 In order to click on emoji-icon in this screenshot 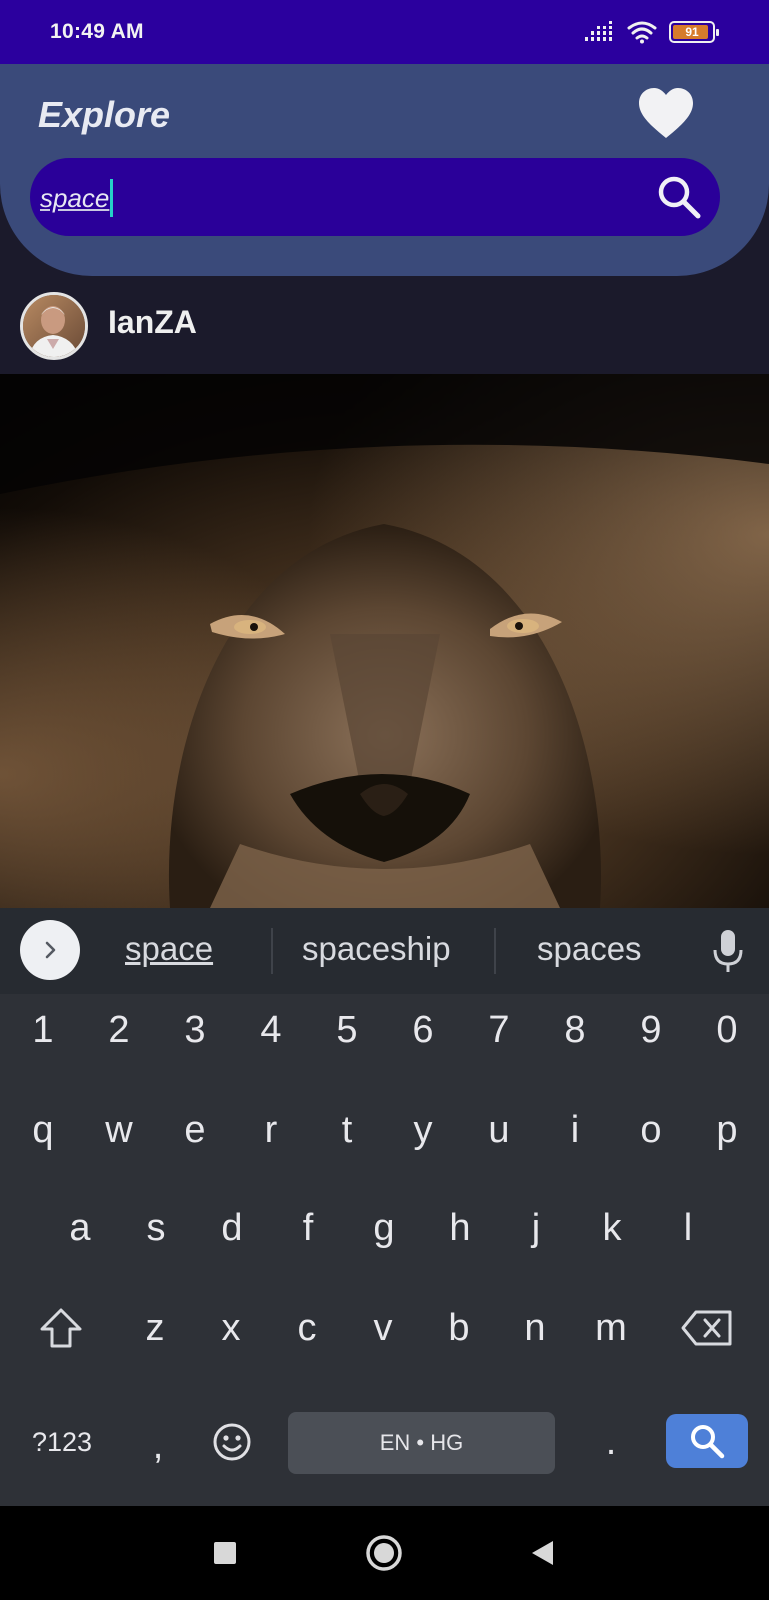, I will do `click(232, 1442)`.